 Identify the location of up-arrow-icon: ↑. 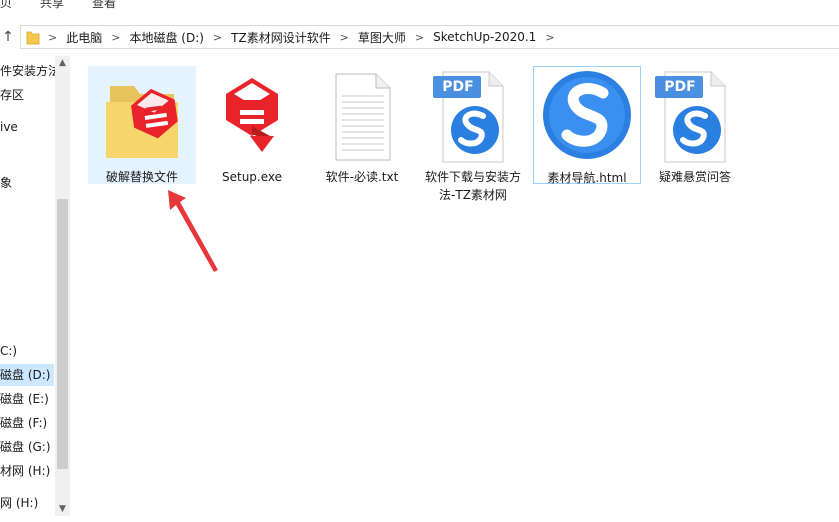
(8, 37).